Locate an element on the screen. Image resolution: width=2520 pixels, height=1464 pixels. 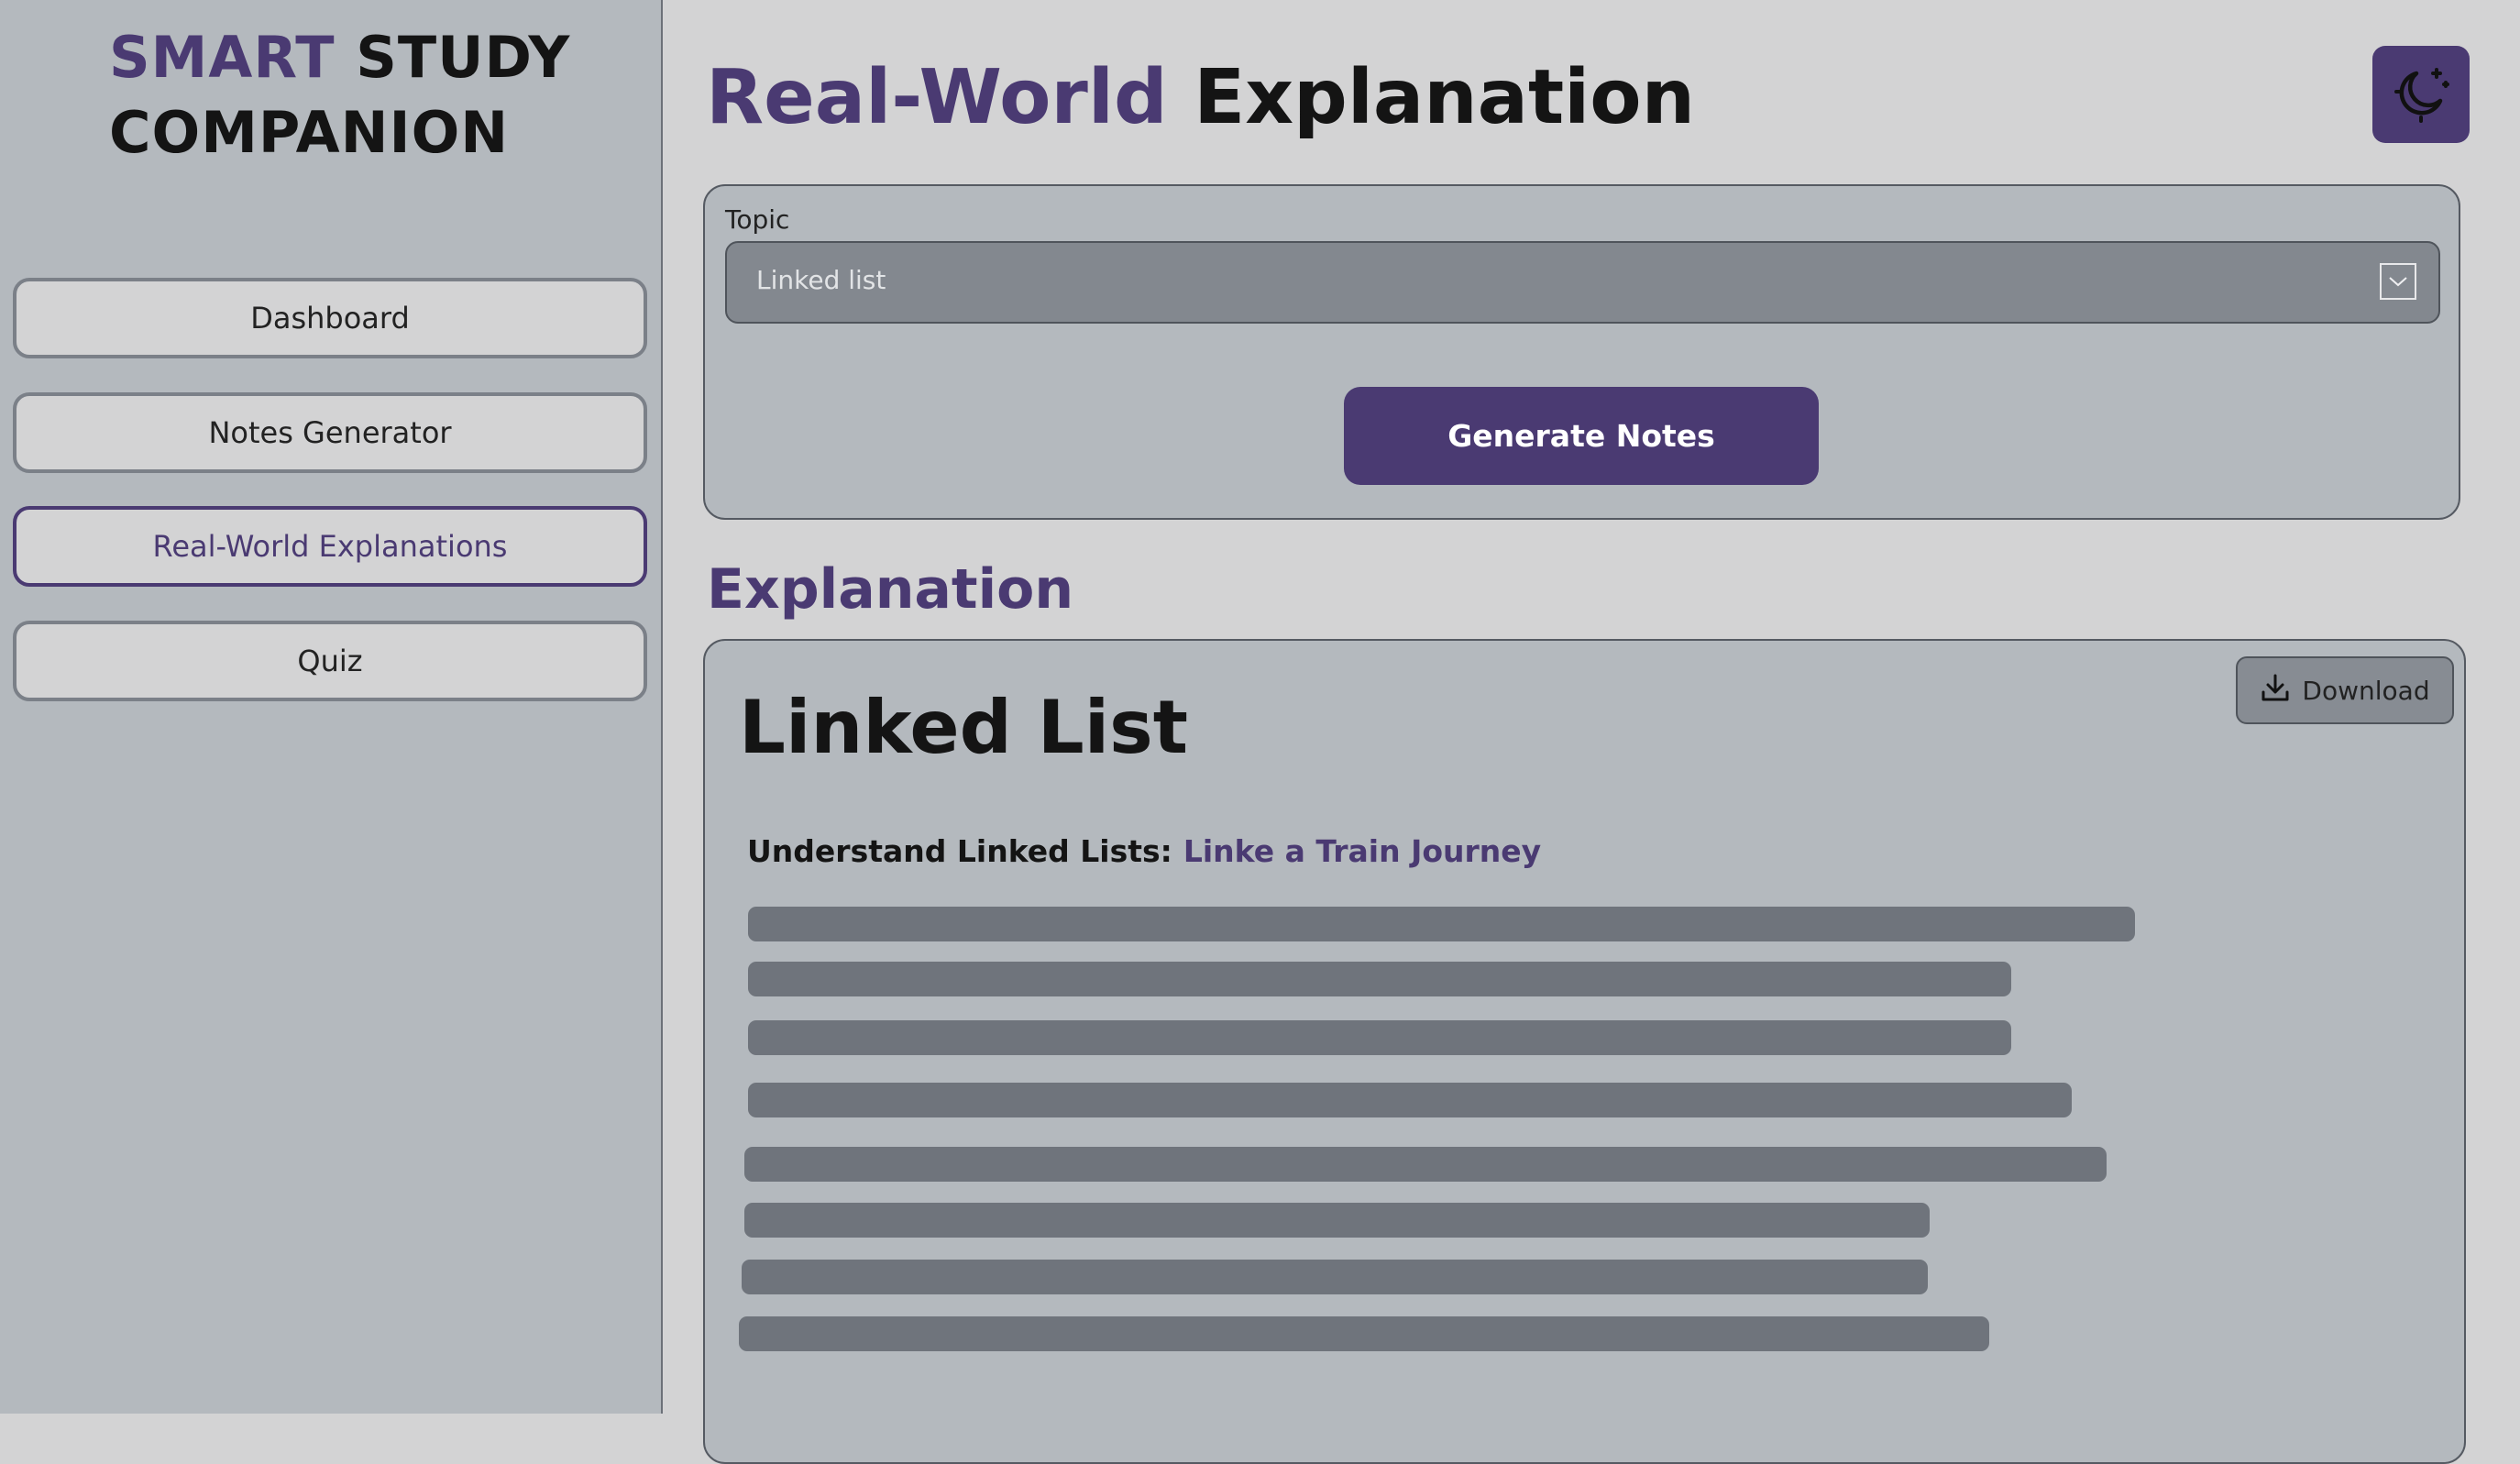
explanation-section-title: Explanation is located at coordinates (890, 589).